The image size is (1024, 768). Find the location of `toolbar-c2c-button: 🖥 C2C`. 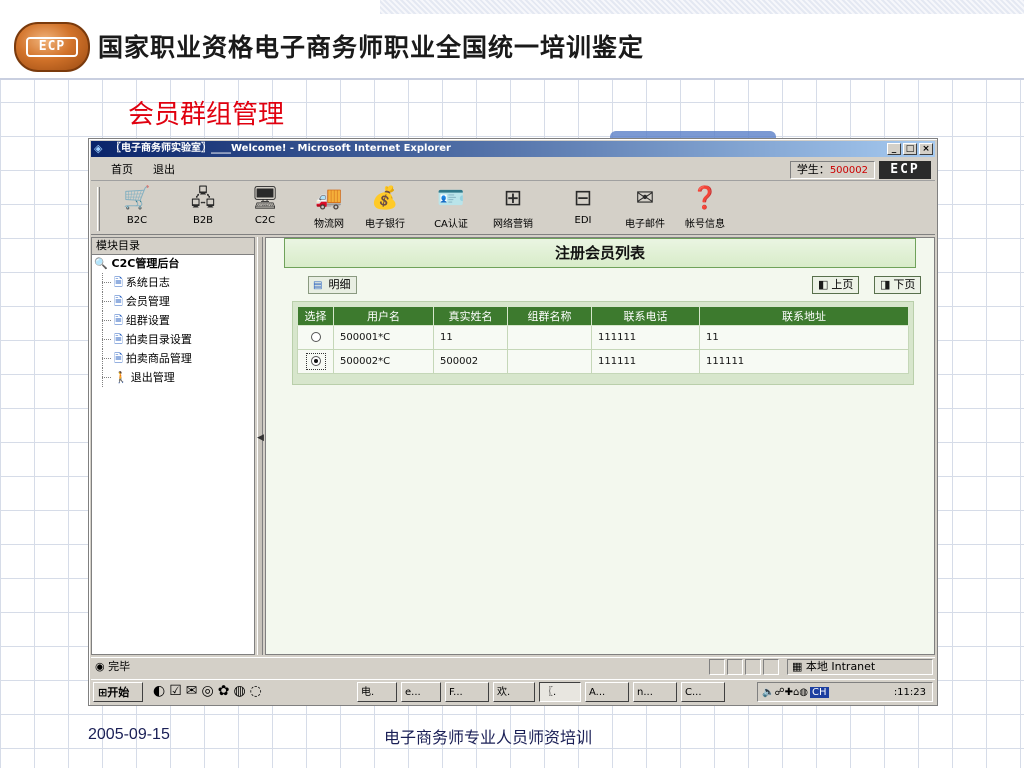

toolbar-c2c-button: 🖥 C2C is located at coordinates (265, 209).